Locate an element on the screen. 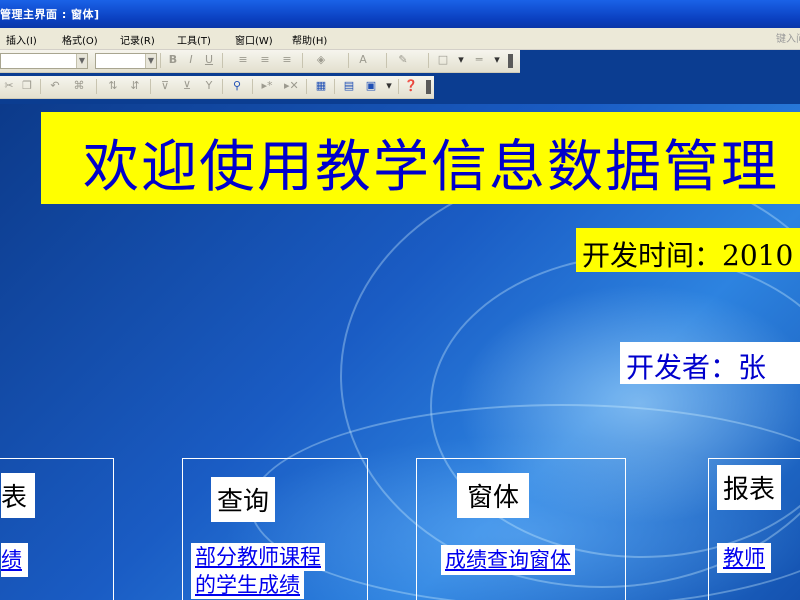 The image size is (800, 600). forms-link: 成绩查询窗体 is located at coordinates (508, 560).